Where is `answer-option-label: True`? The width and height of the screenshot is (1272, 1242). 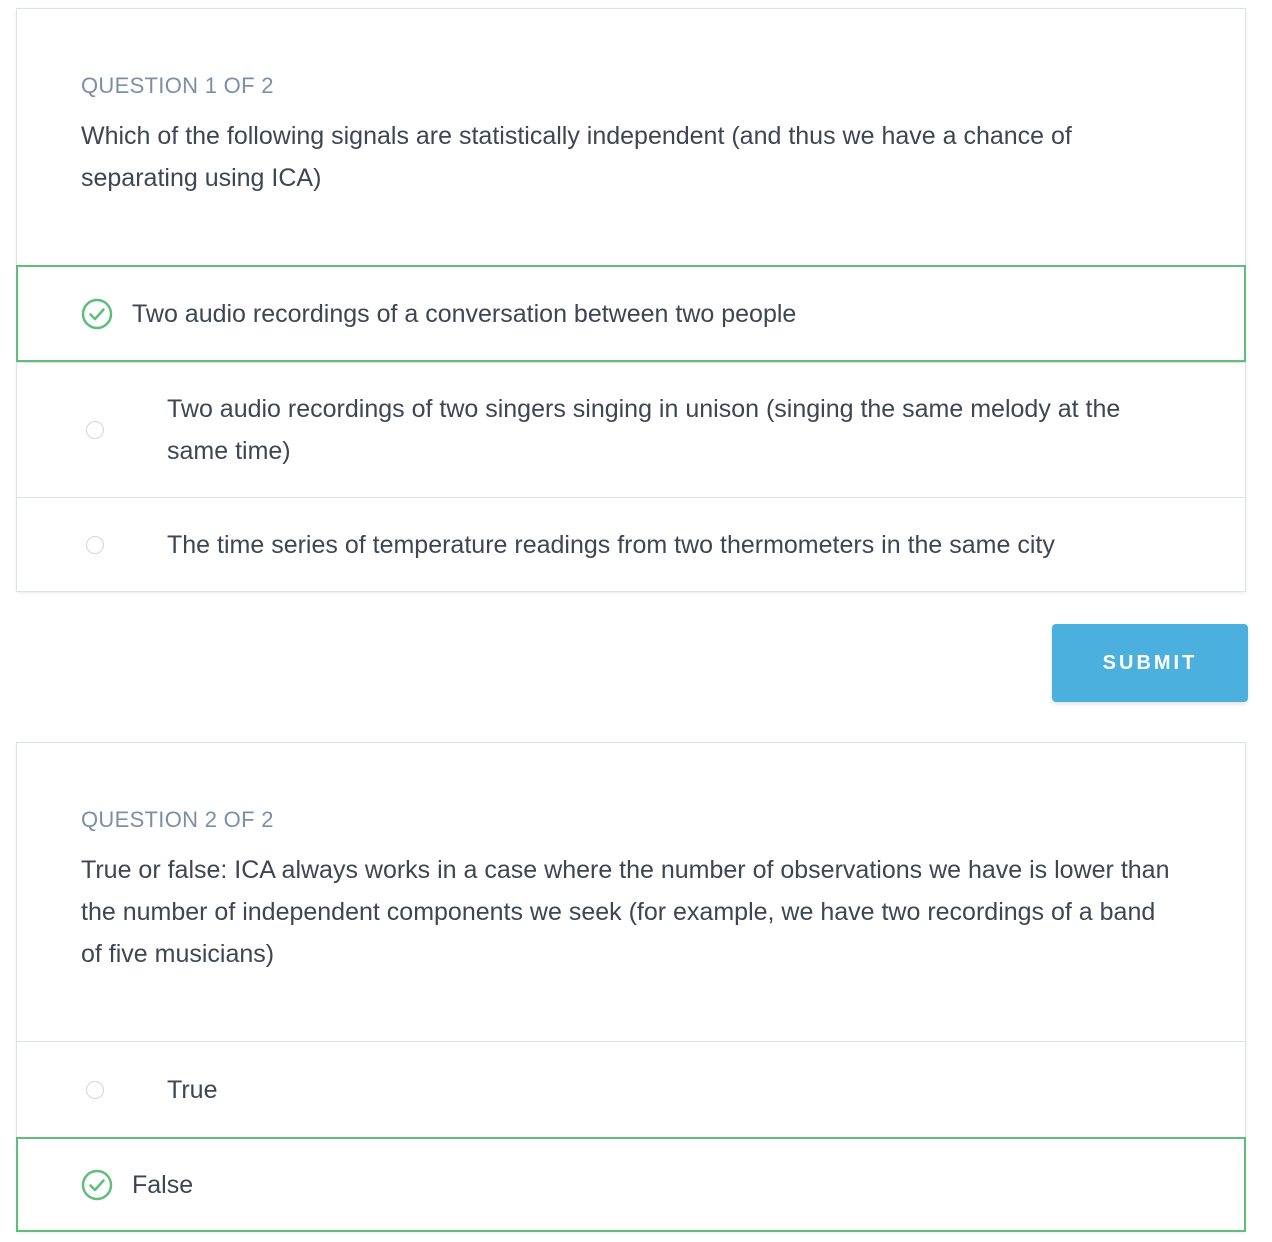
answer-option-label: True is located at coordinates (192, 1089).